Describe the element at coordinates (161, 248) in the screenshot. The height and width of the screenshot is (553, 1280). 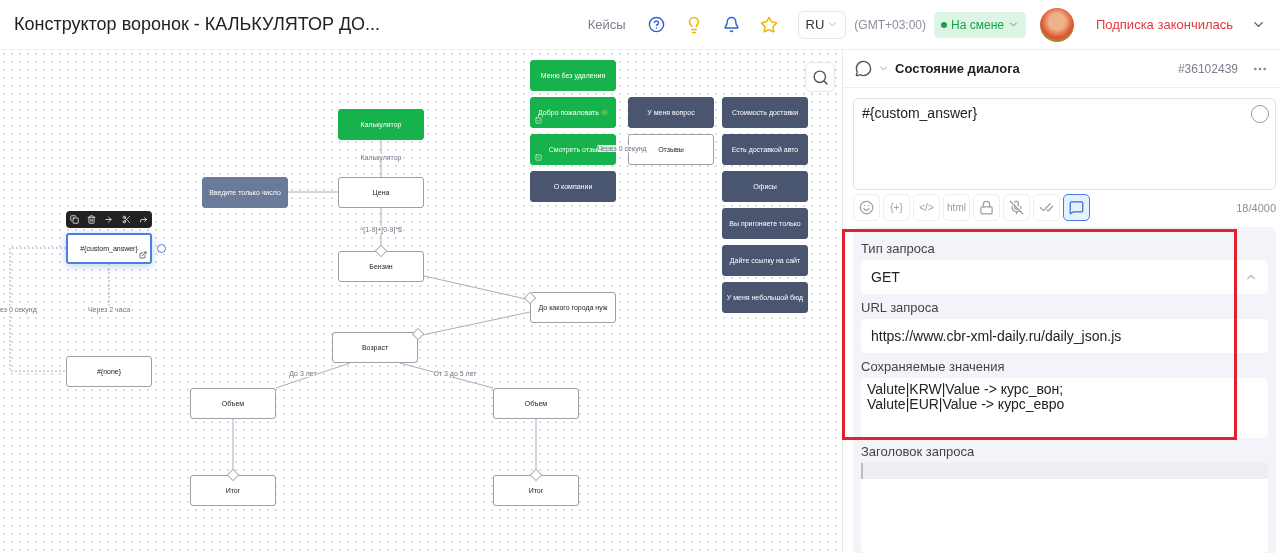
I see `connection-port` at that location.